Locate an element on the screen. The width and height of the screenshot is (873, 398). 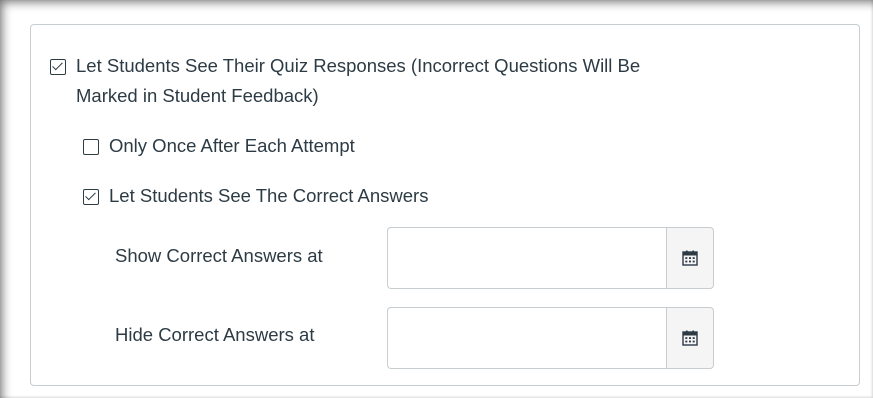
see-responses-checkbox is located at coordinates (58, 67).